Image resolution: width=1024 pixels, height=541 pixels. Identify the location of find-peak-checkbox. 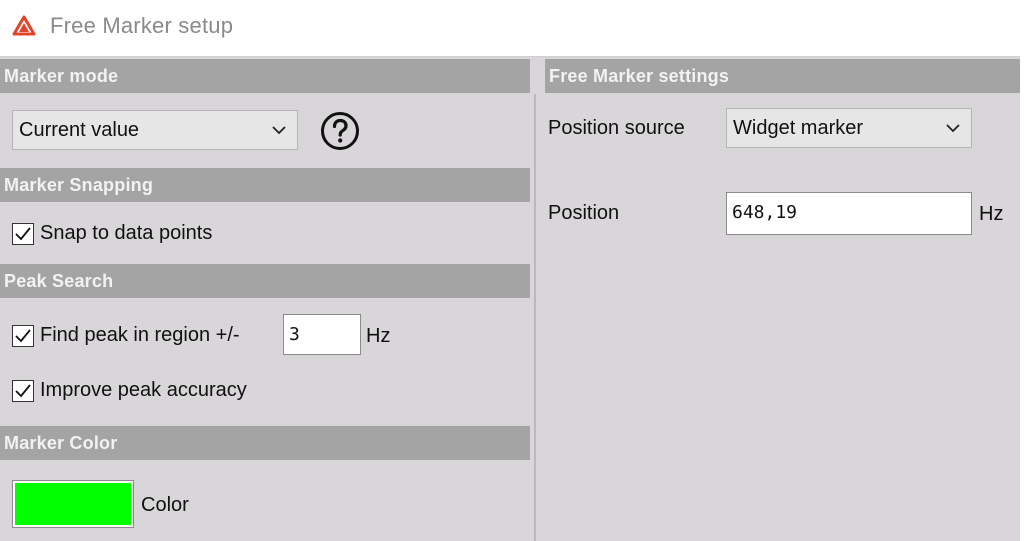
(23, 335).